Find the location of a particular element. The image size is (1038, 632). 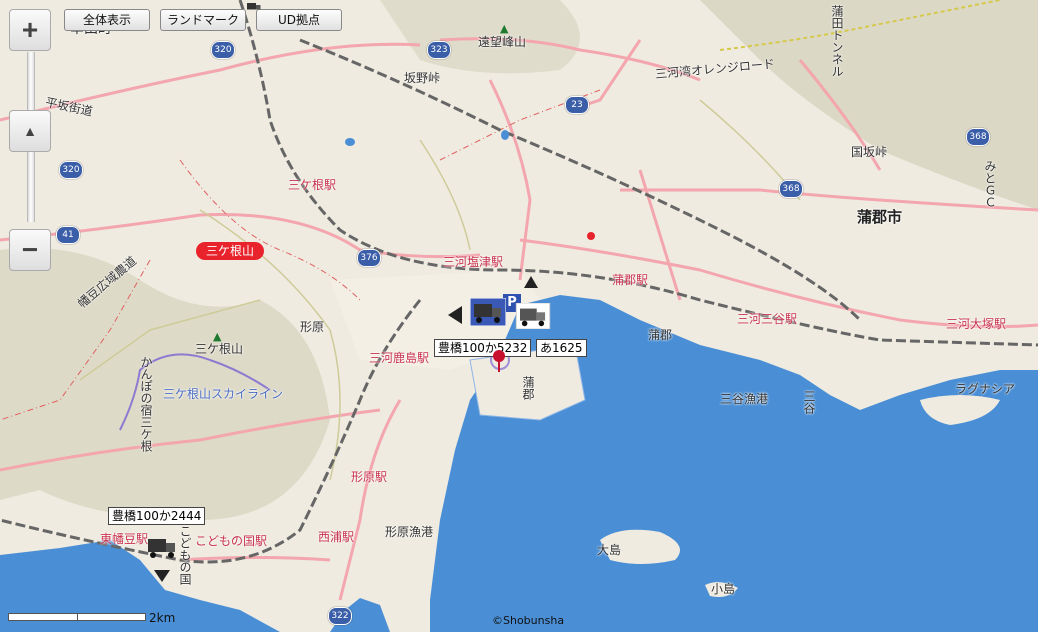

place-label: ラグナシア is located at coordinates (985, 389).